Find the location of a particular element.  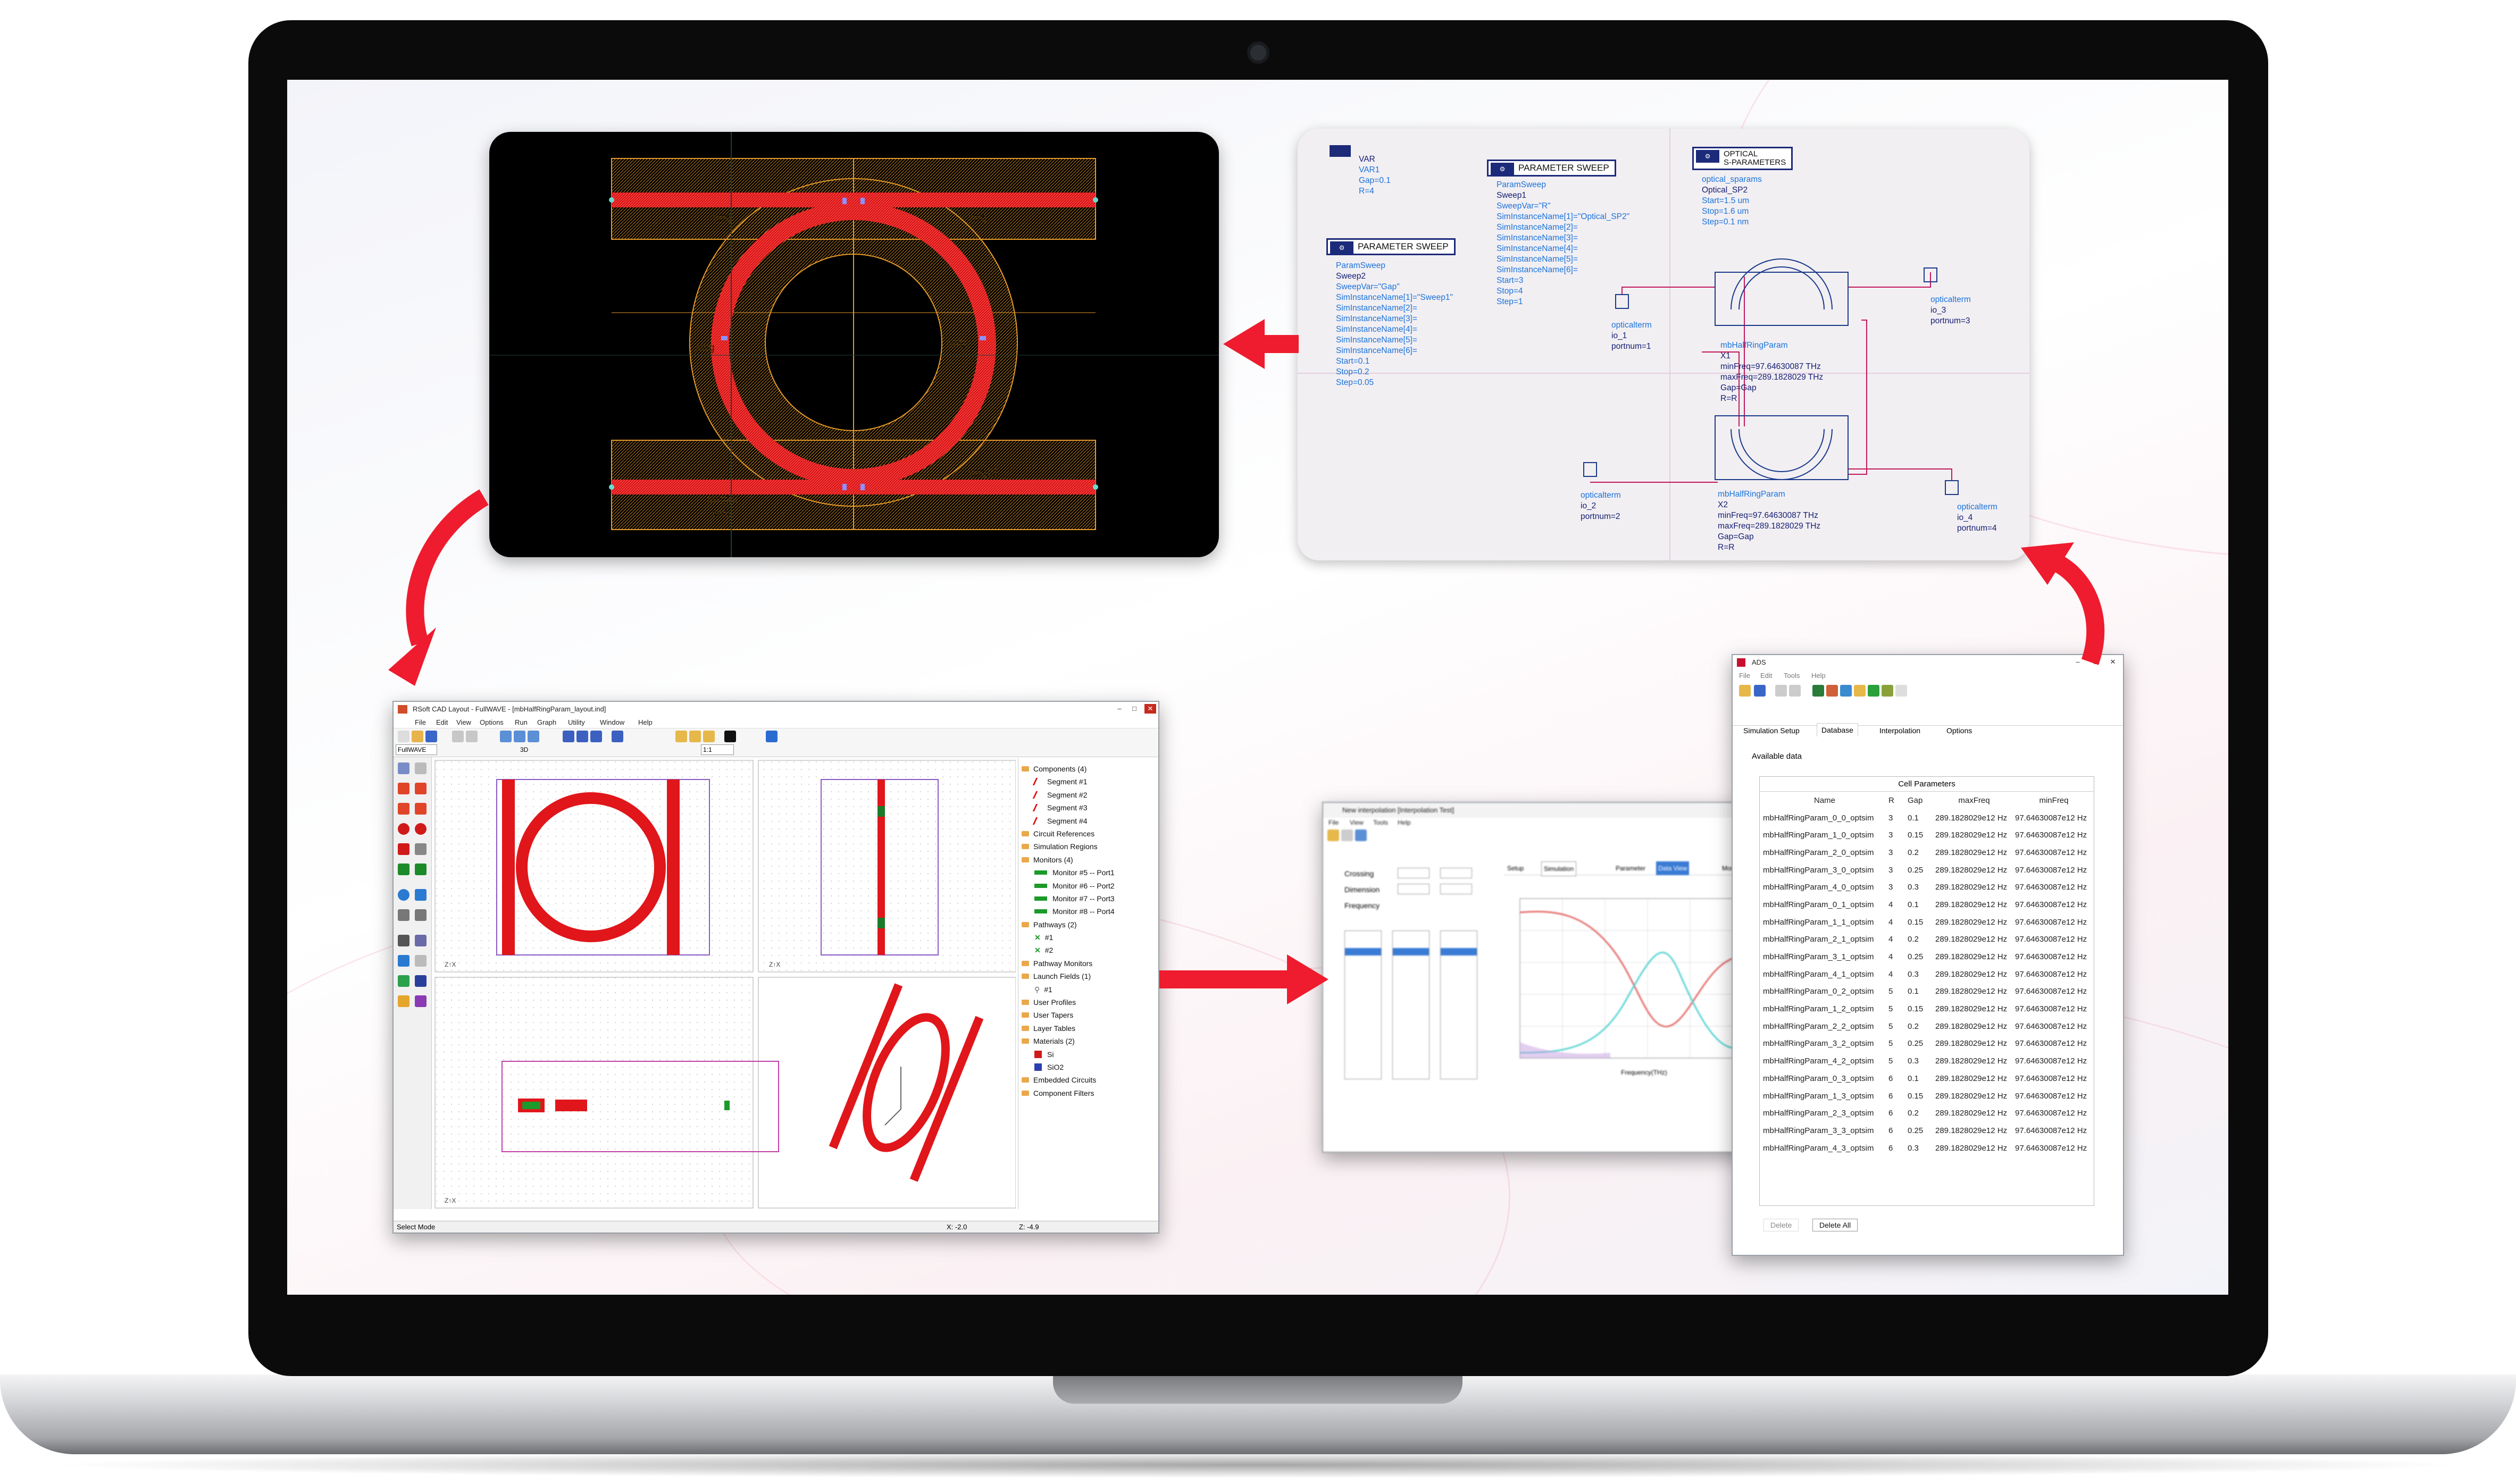

arrow-layout-to-rsoft is located at coordinates (447, 568).